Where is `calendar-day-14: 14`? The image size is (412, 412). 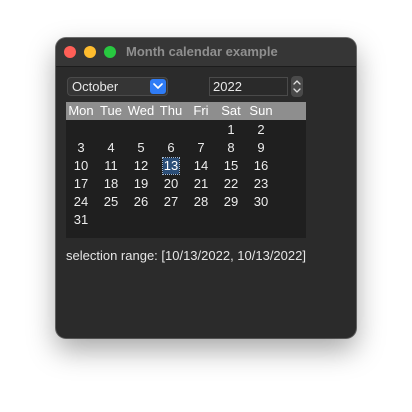 calendar-day-14: 14 is located at coordinates (201, 166).